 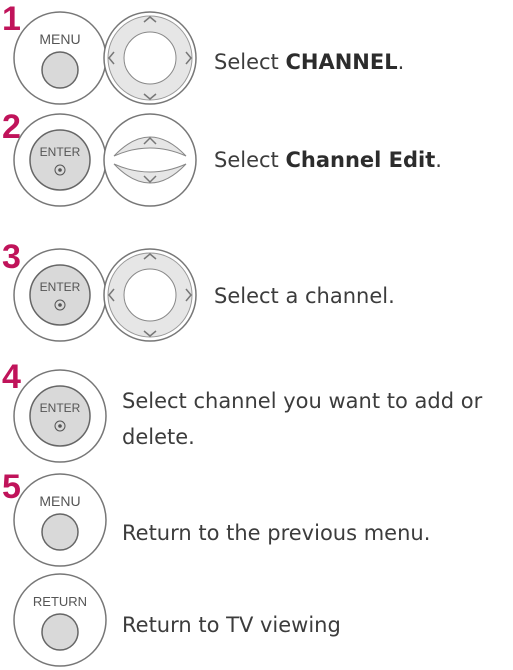 I want to click on step-5: 5 MENU Return to the previous menu., so click(x=256, y=520).